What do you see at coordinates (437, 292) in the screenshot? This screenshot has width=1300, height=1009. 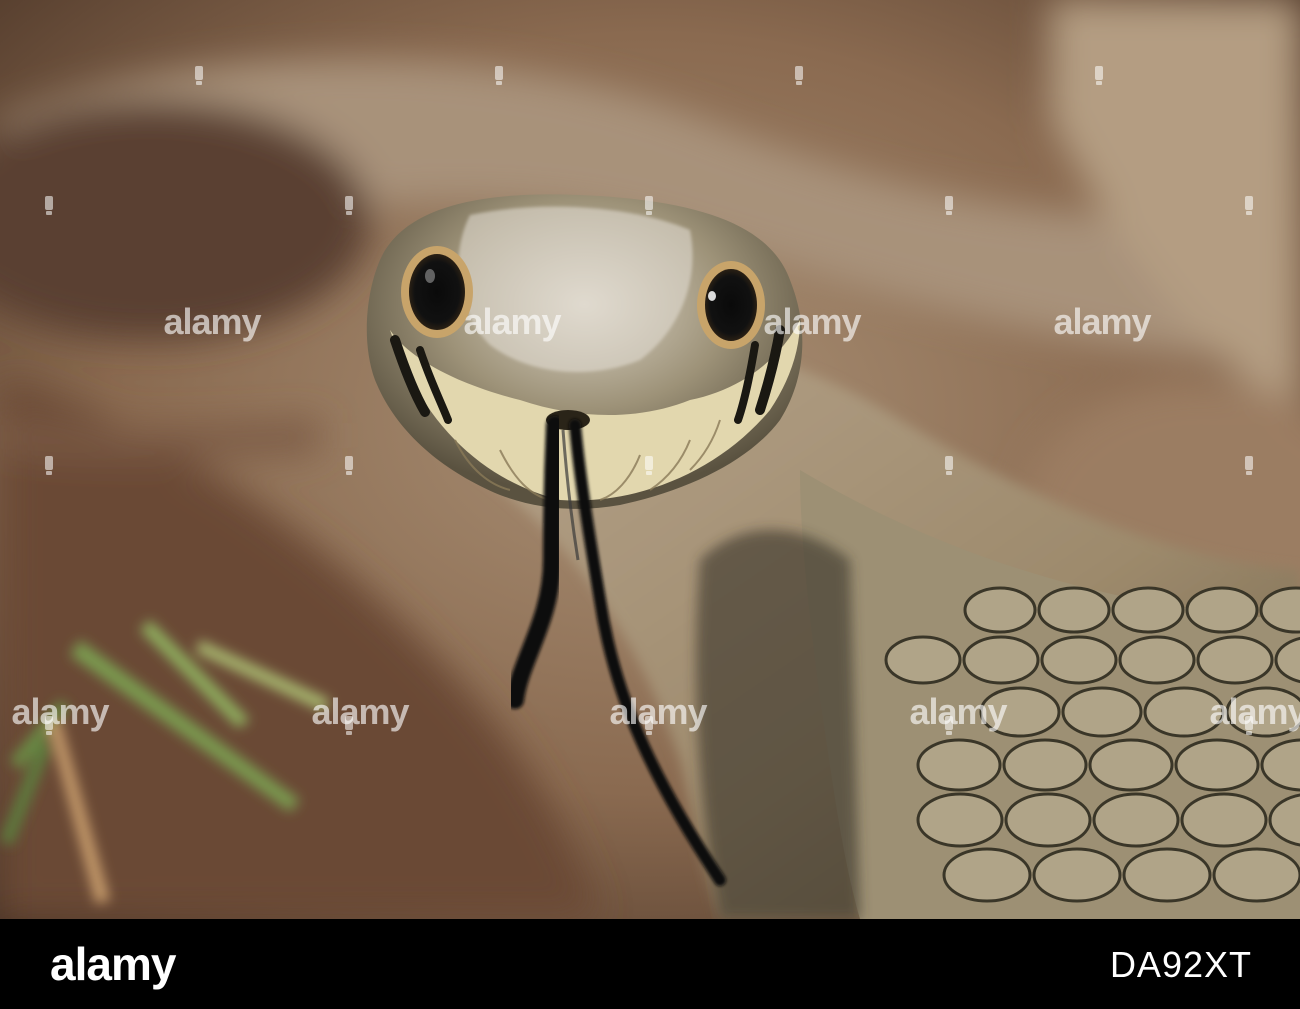 I see `left-eye` at bounding box center [437, 292].